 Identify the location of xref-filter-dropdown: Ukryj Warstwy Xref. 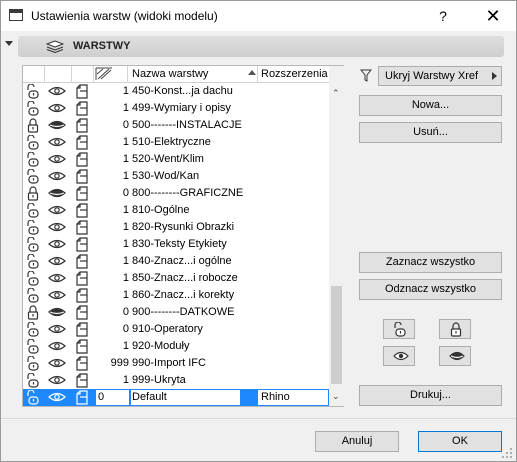
(440, 76).